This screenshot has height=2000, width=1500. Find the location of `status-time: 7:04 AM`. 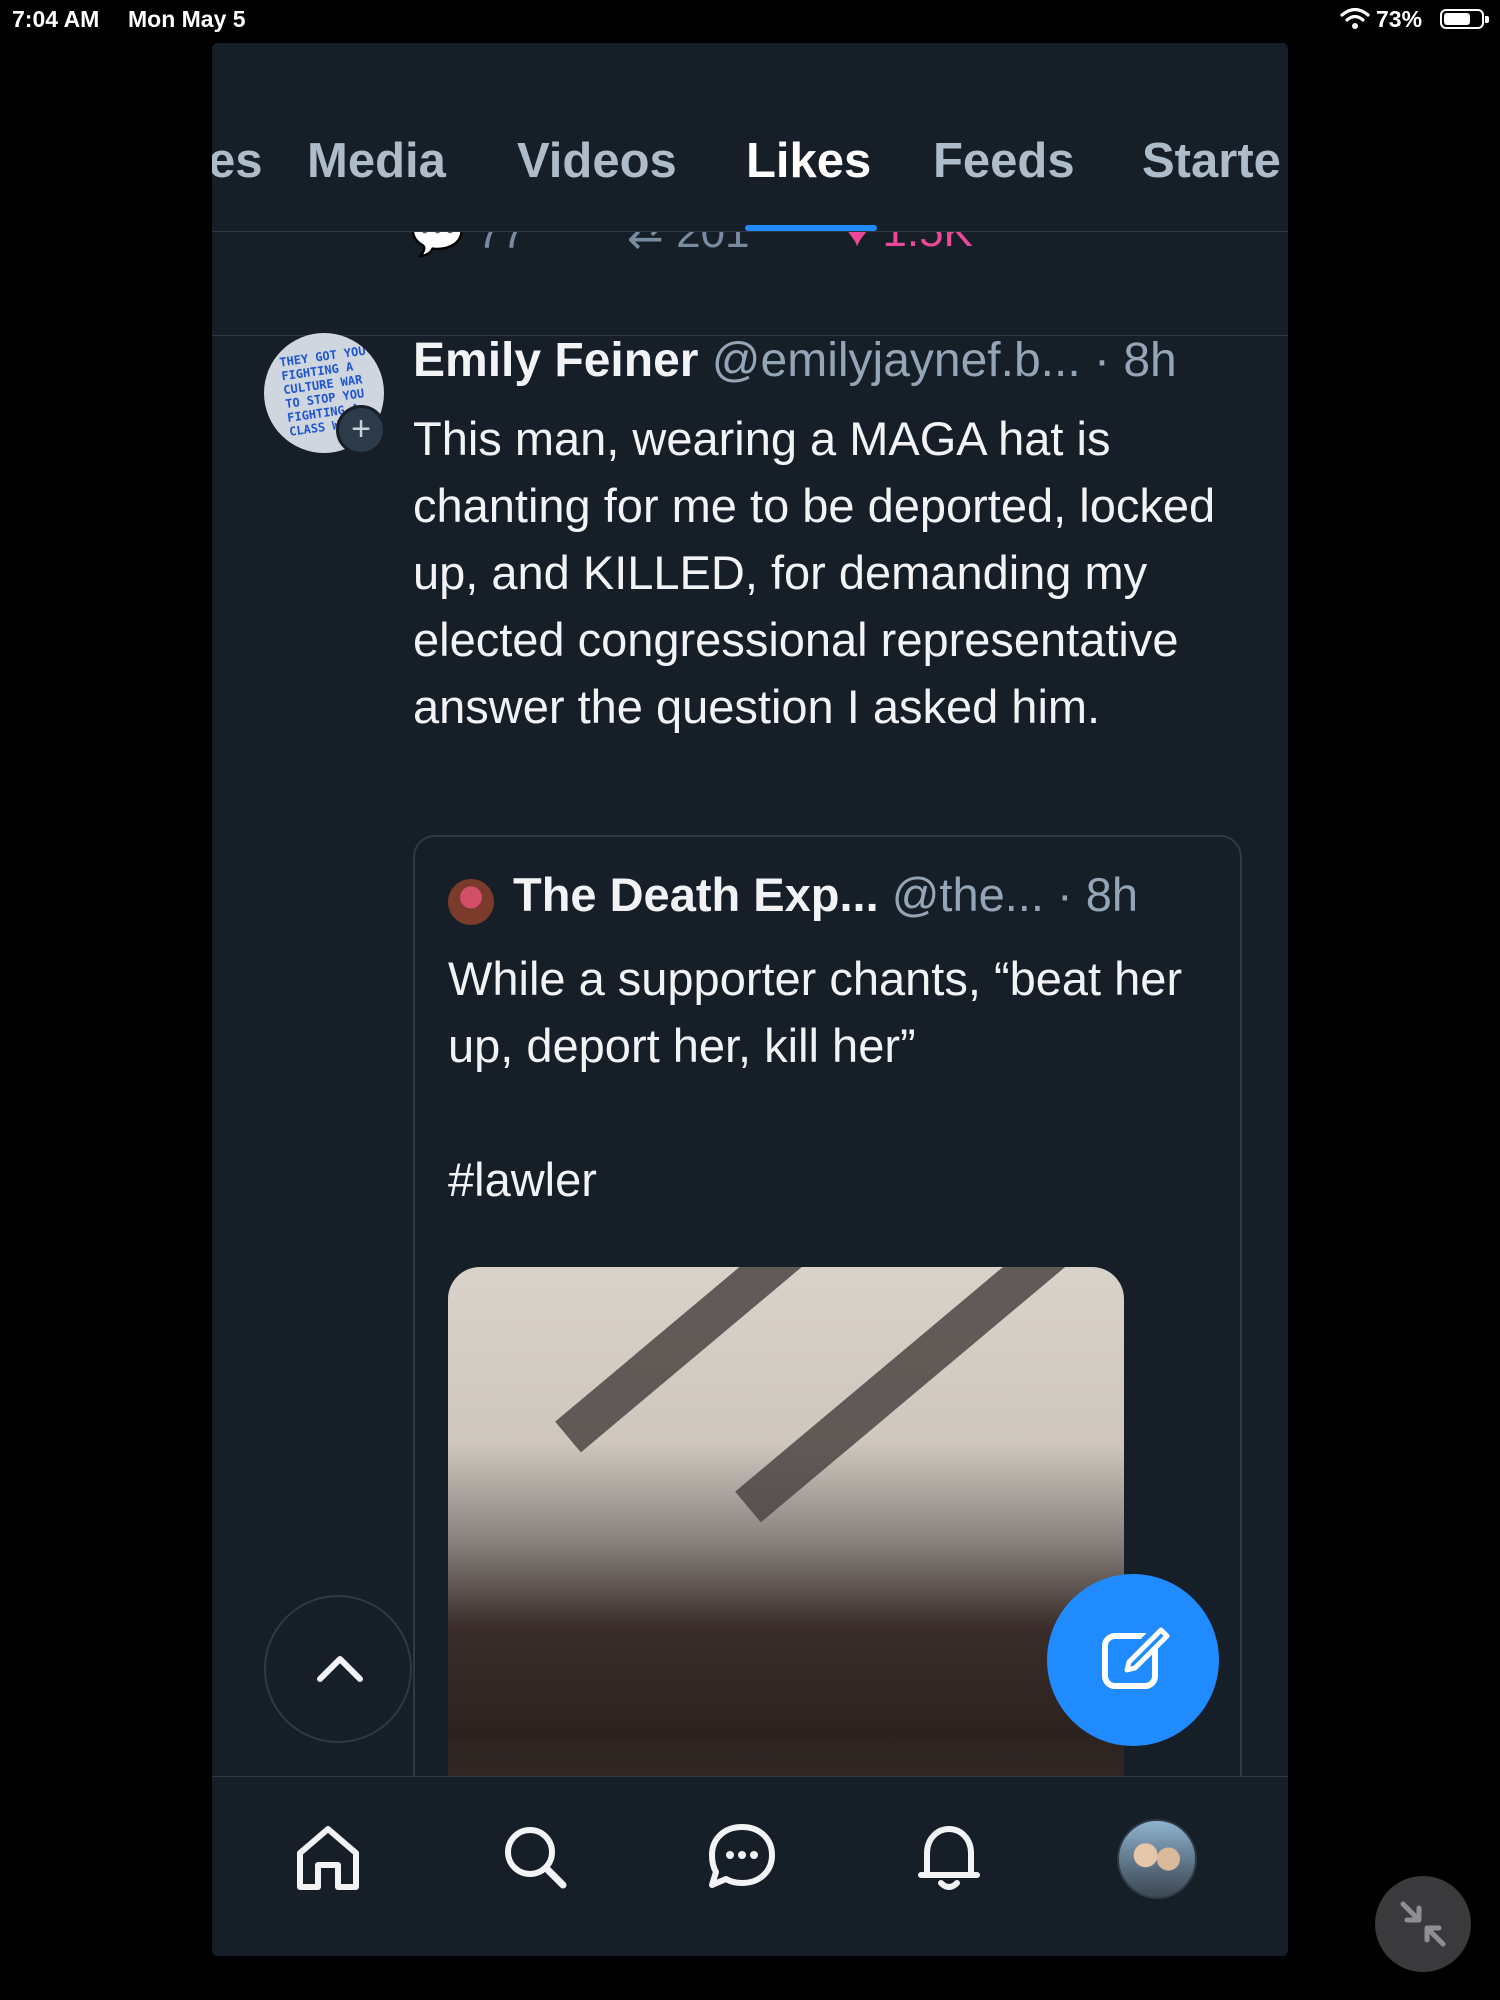

status-time: 7:04 AM is located at coordinates (56, 19).